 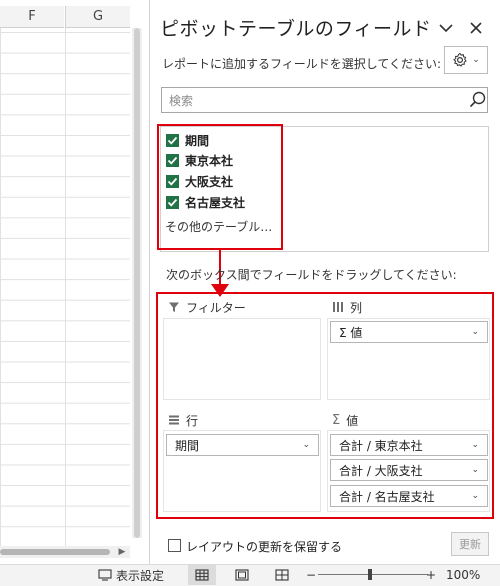 I want to click on page-break-icon, so click(x=282, y=575).